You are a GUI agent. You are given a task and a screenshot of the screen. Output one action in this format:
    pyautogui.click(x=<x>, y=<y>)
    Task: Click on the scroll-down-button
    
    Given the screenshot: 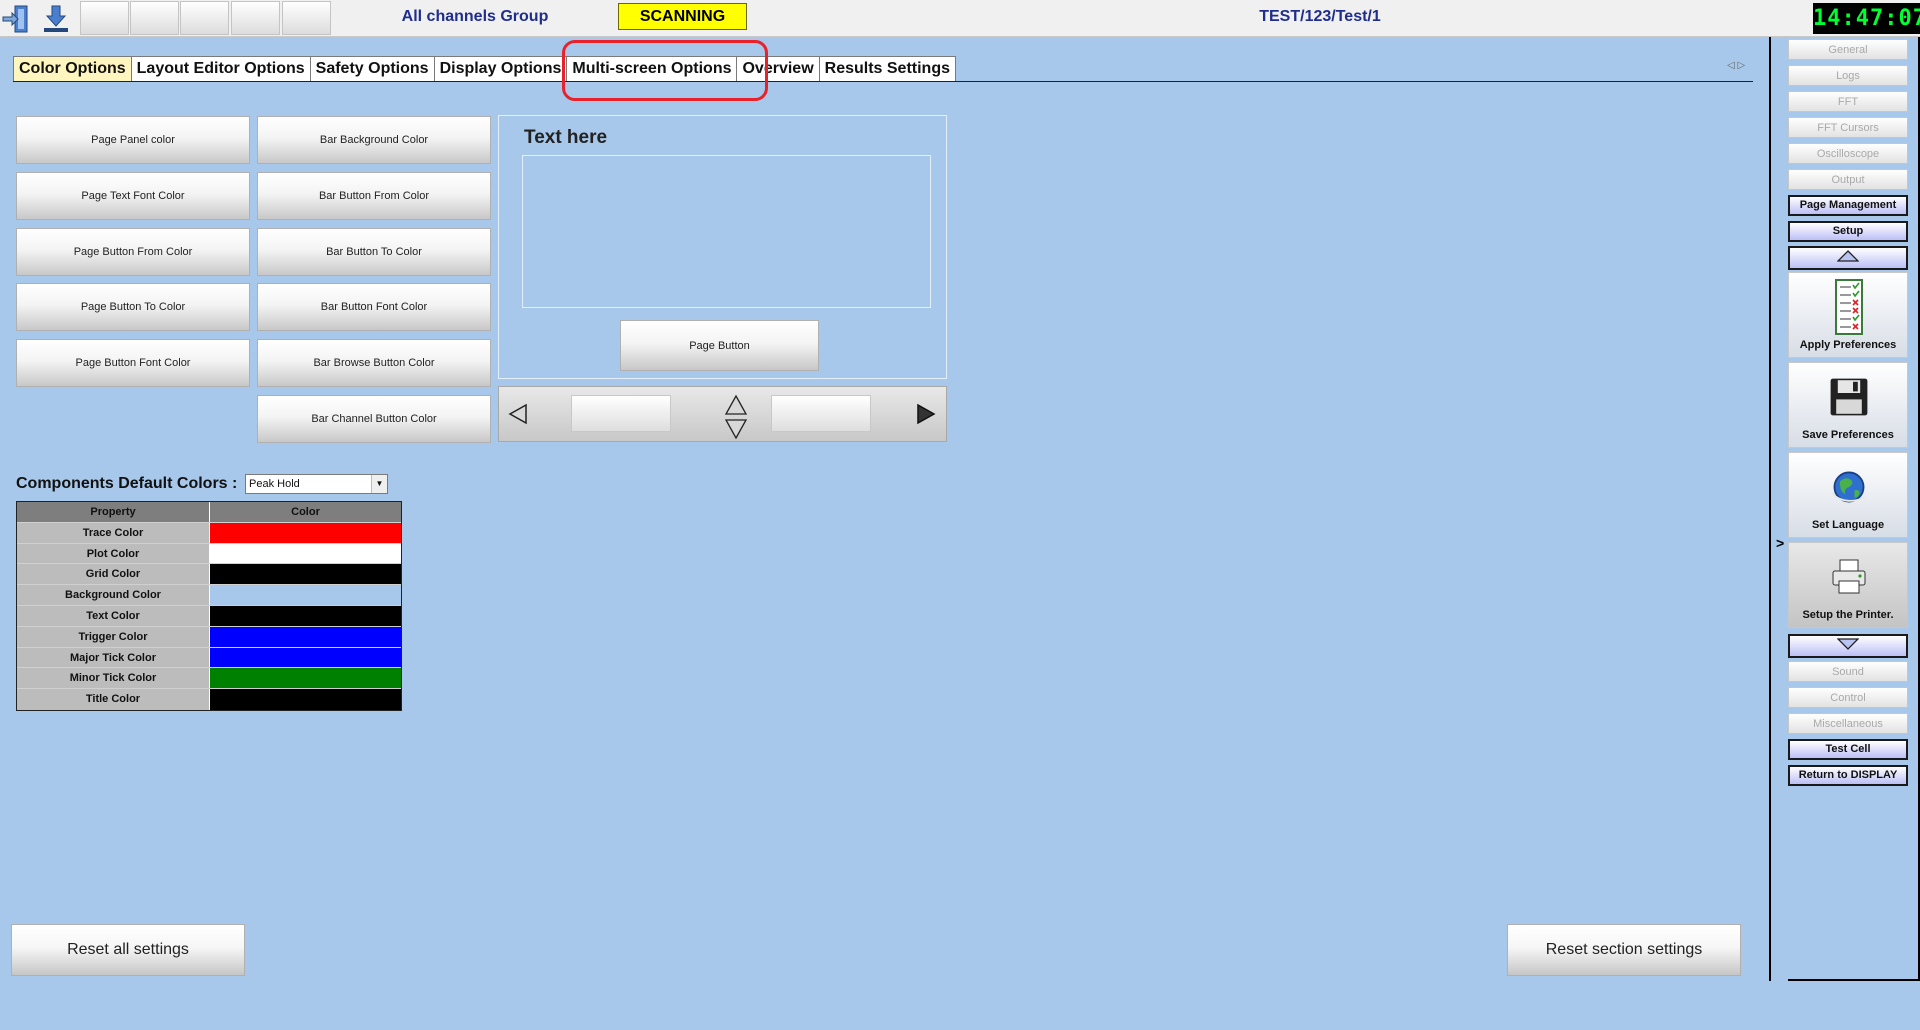 What is the action you would take?
    pyautogui.click(x=1848, y=646)
    